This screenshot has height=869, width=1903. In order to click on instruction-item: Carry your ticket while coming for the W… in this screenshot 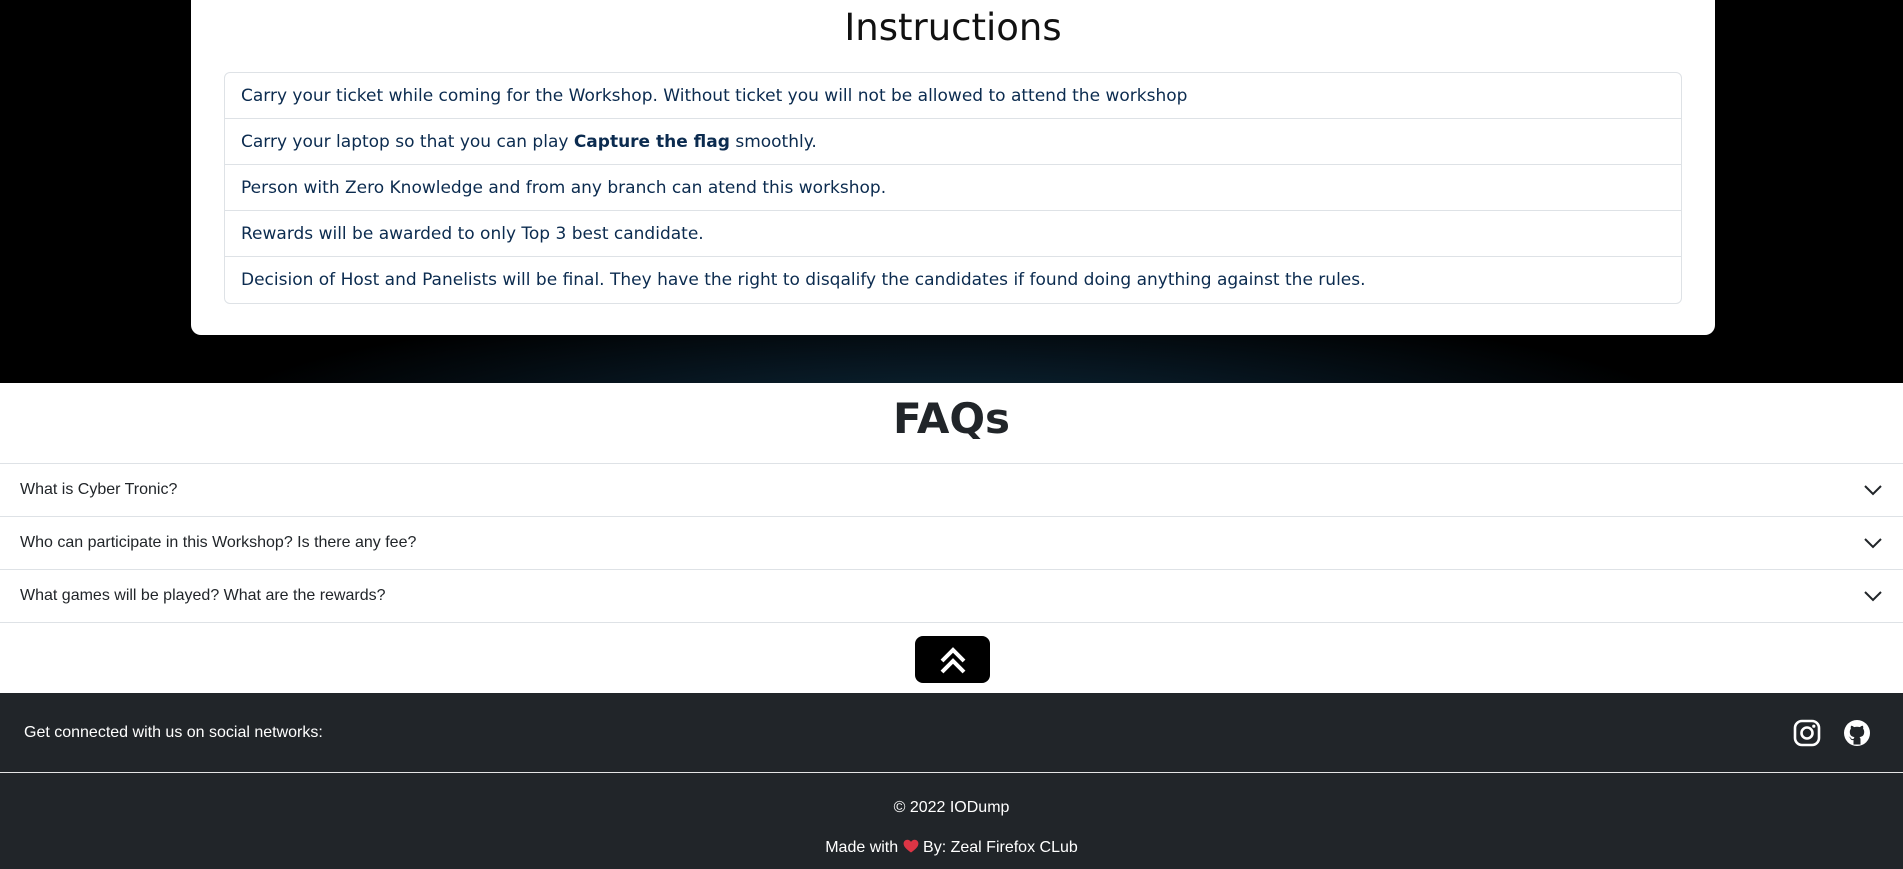, I will do `click(953, 96)`.